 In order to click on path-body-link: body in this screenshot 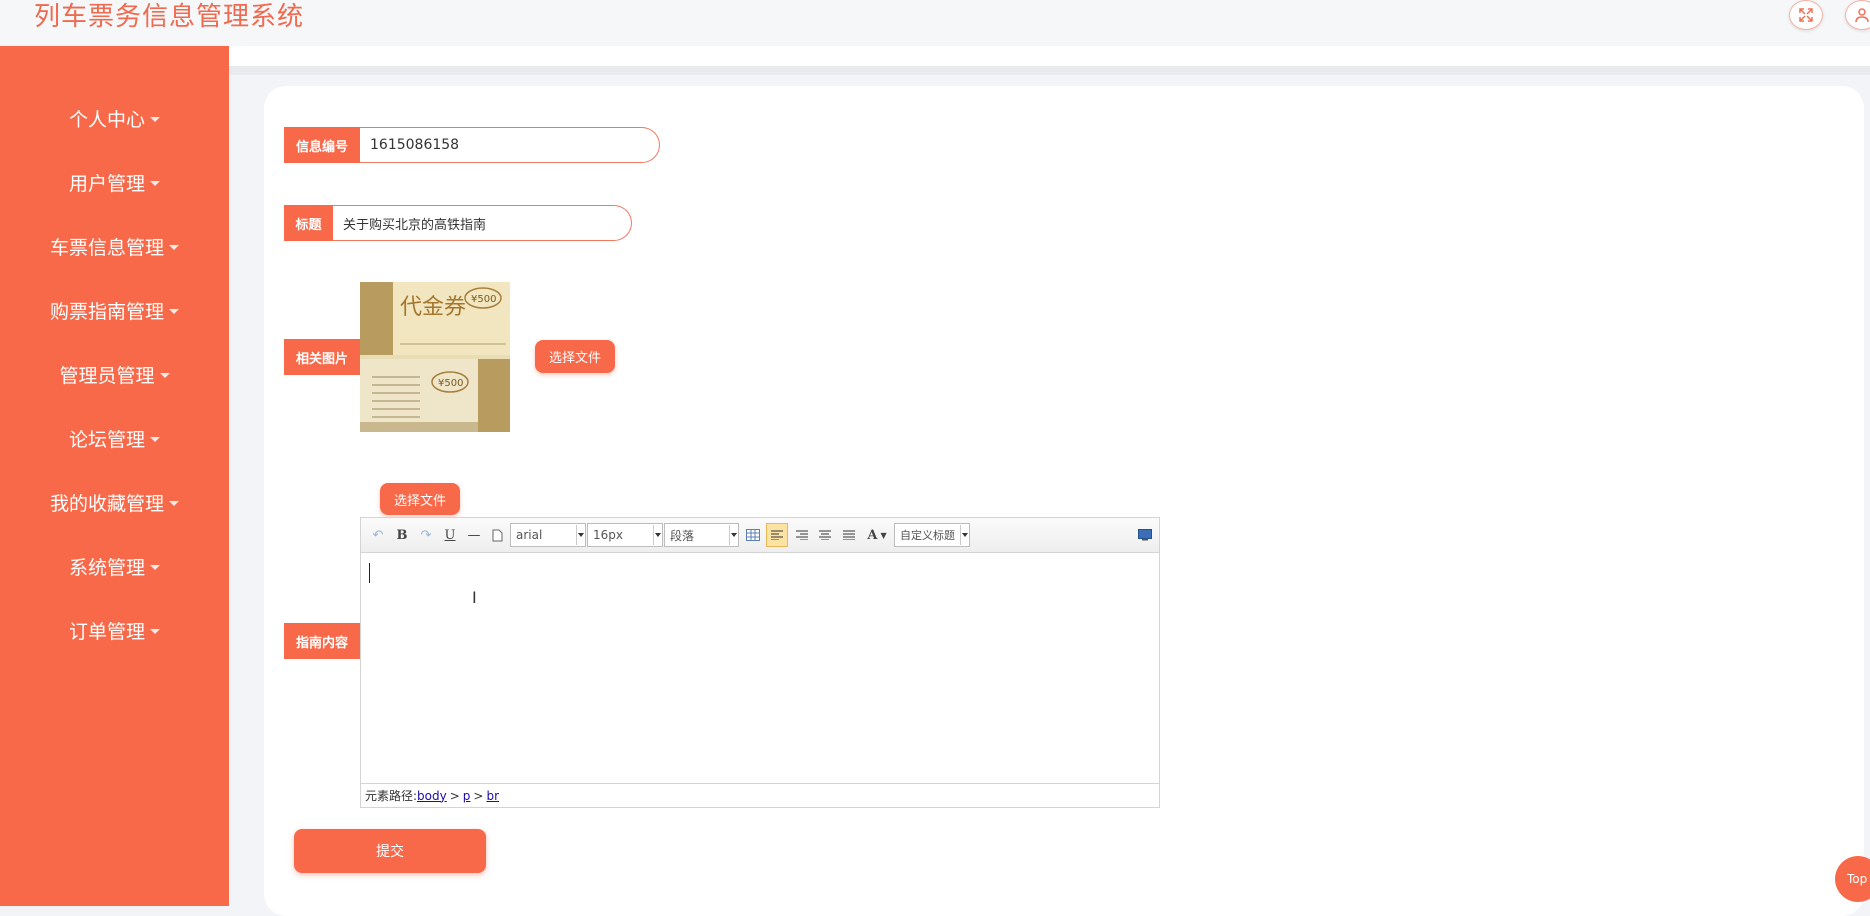, I will do `click(432, 796)`.